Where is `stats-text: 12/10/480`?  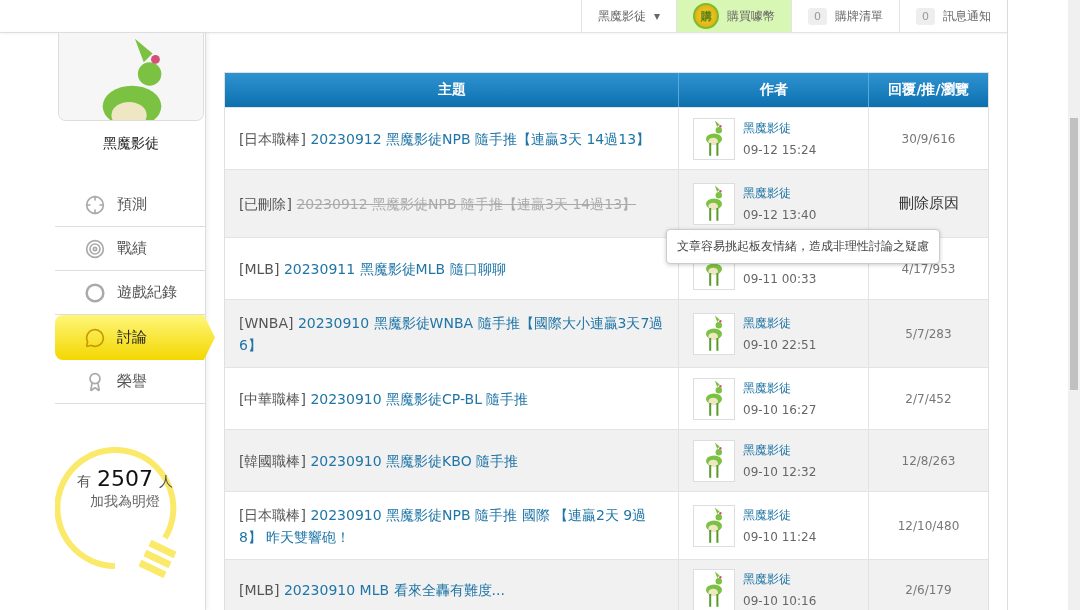 stats-text: 12/10/480 is located at coordinates (928, 525).